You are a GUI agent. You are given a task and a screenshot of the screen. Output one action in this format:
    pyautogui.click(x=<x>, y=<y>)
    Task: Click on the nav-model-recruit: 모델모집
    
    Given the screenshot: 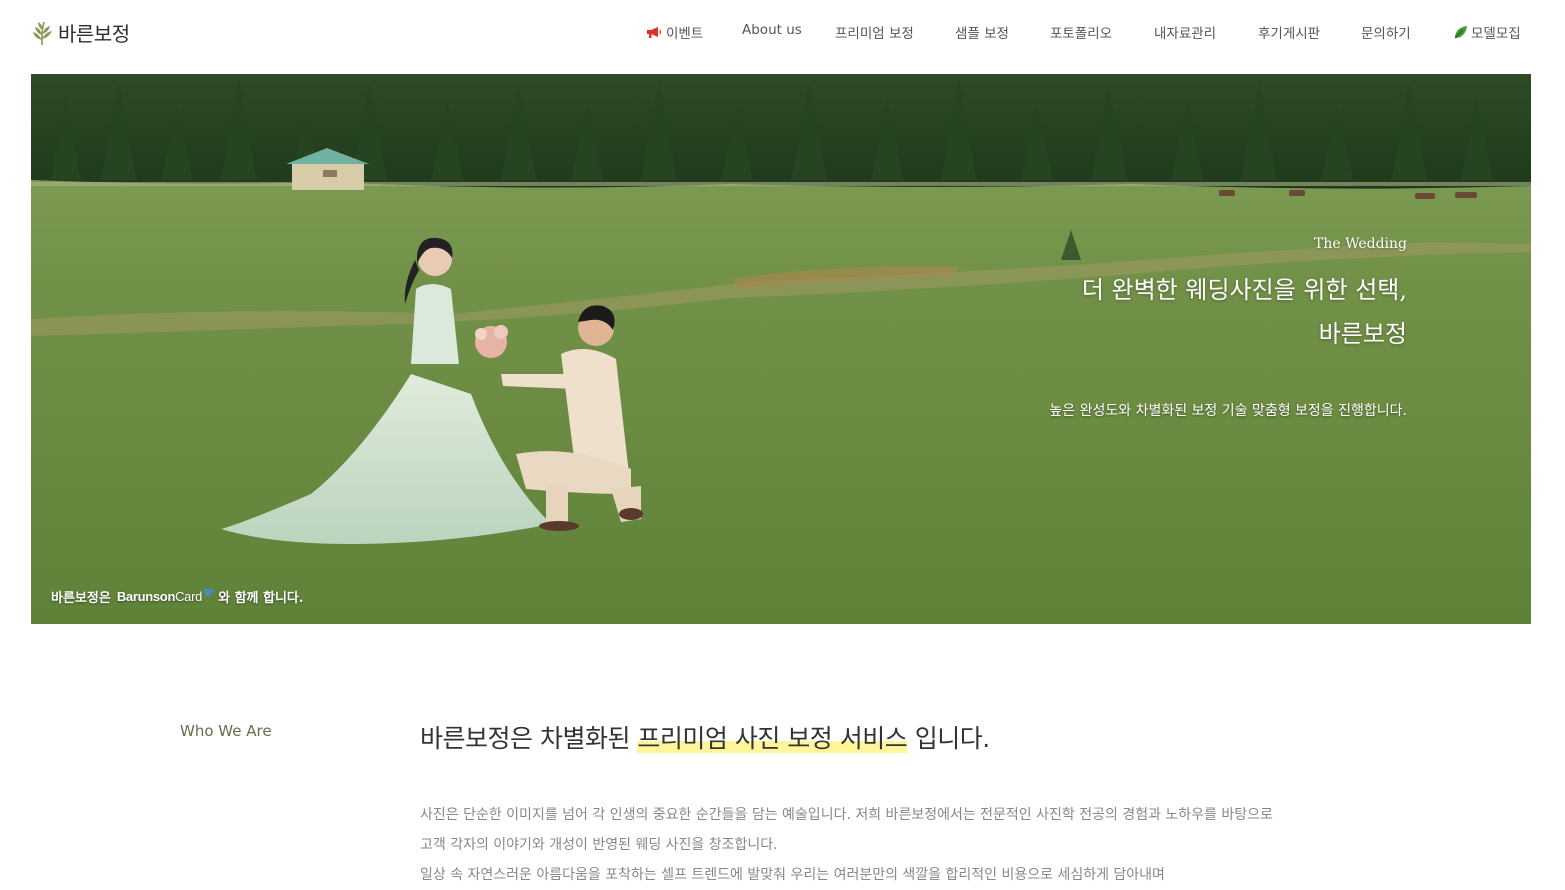 What is the action you would take?
    pyautogui.click(x=1487, y=32)
    